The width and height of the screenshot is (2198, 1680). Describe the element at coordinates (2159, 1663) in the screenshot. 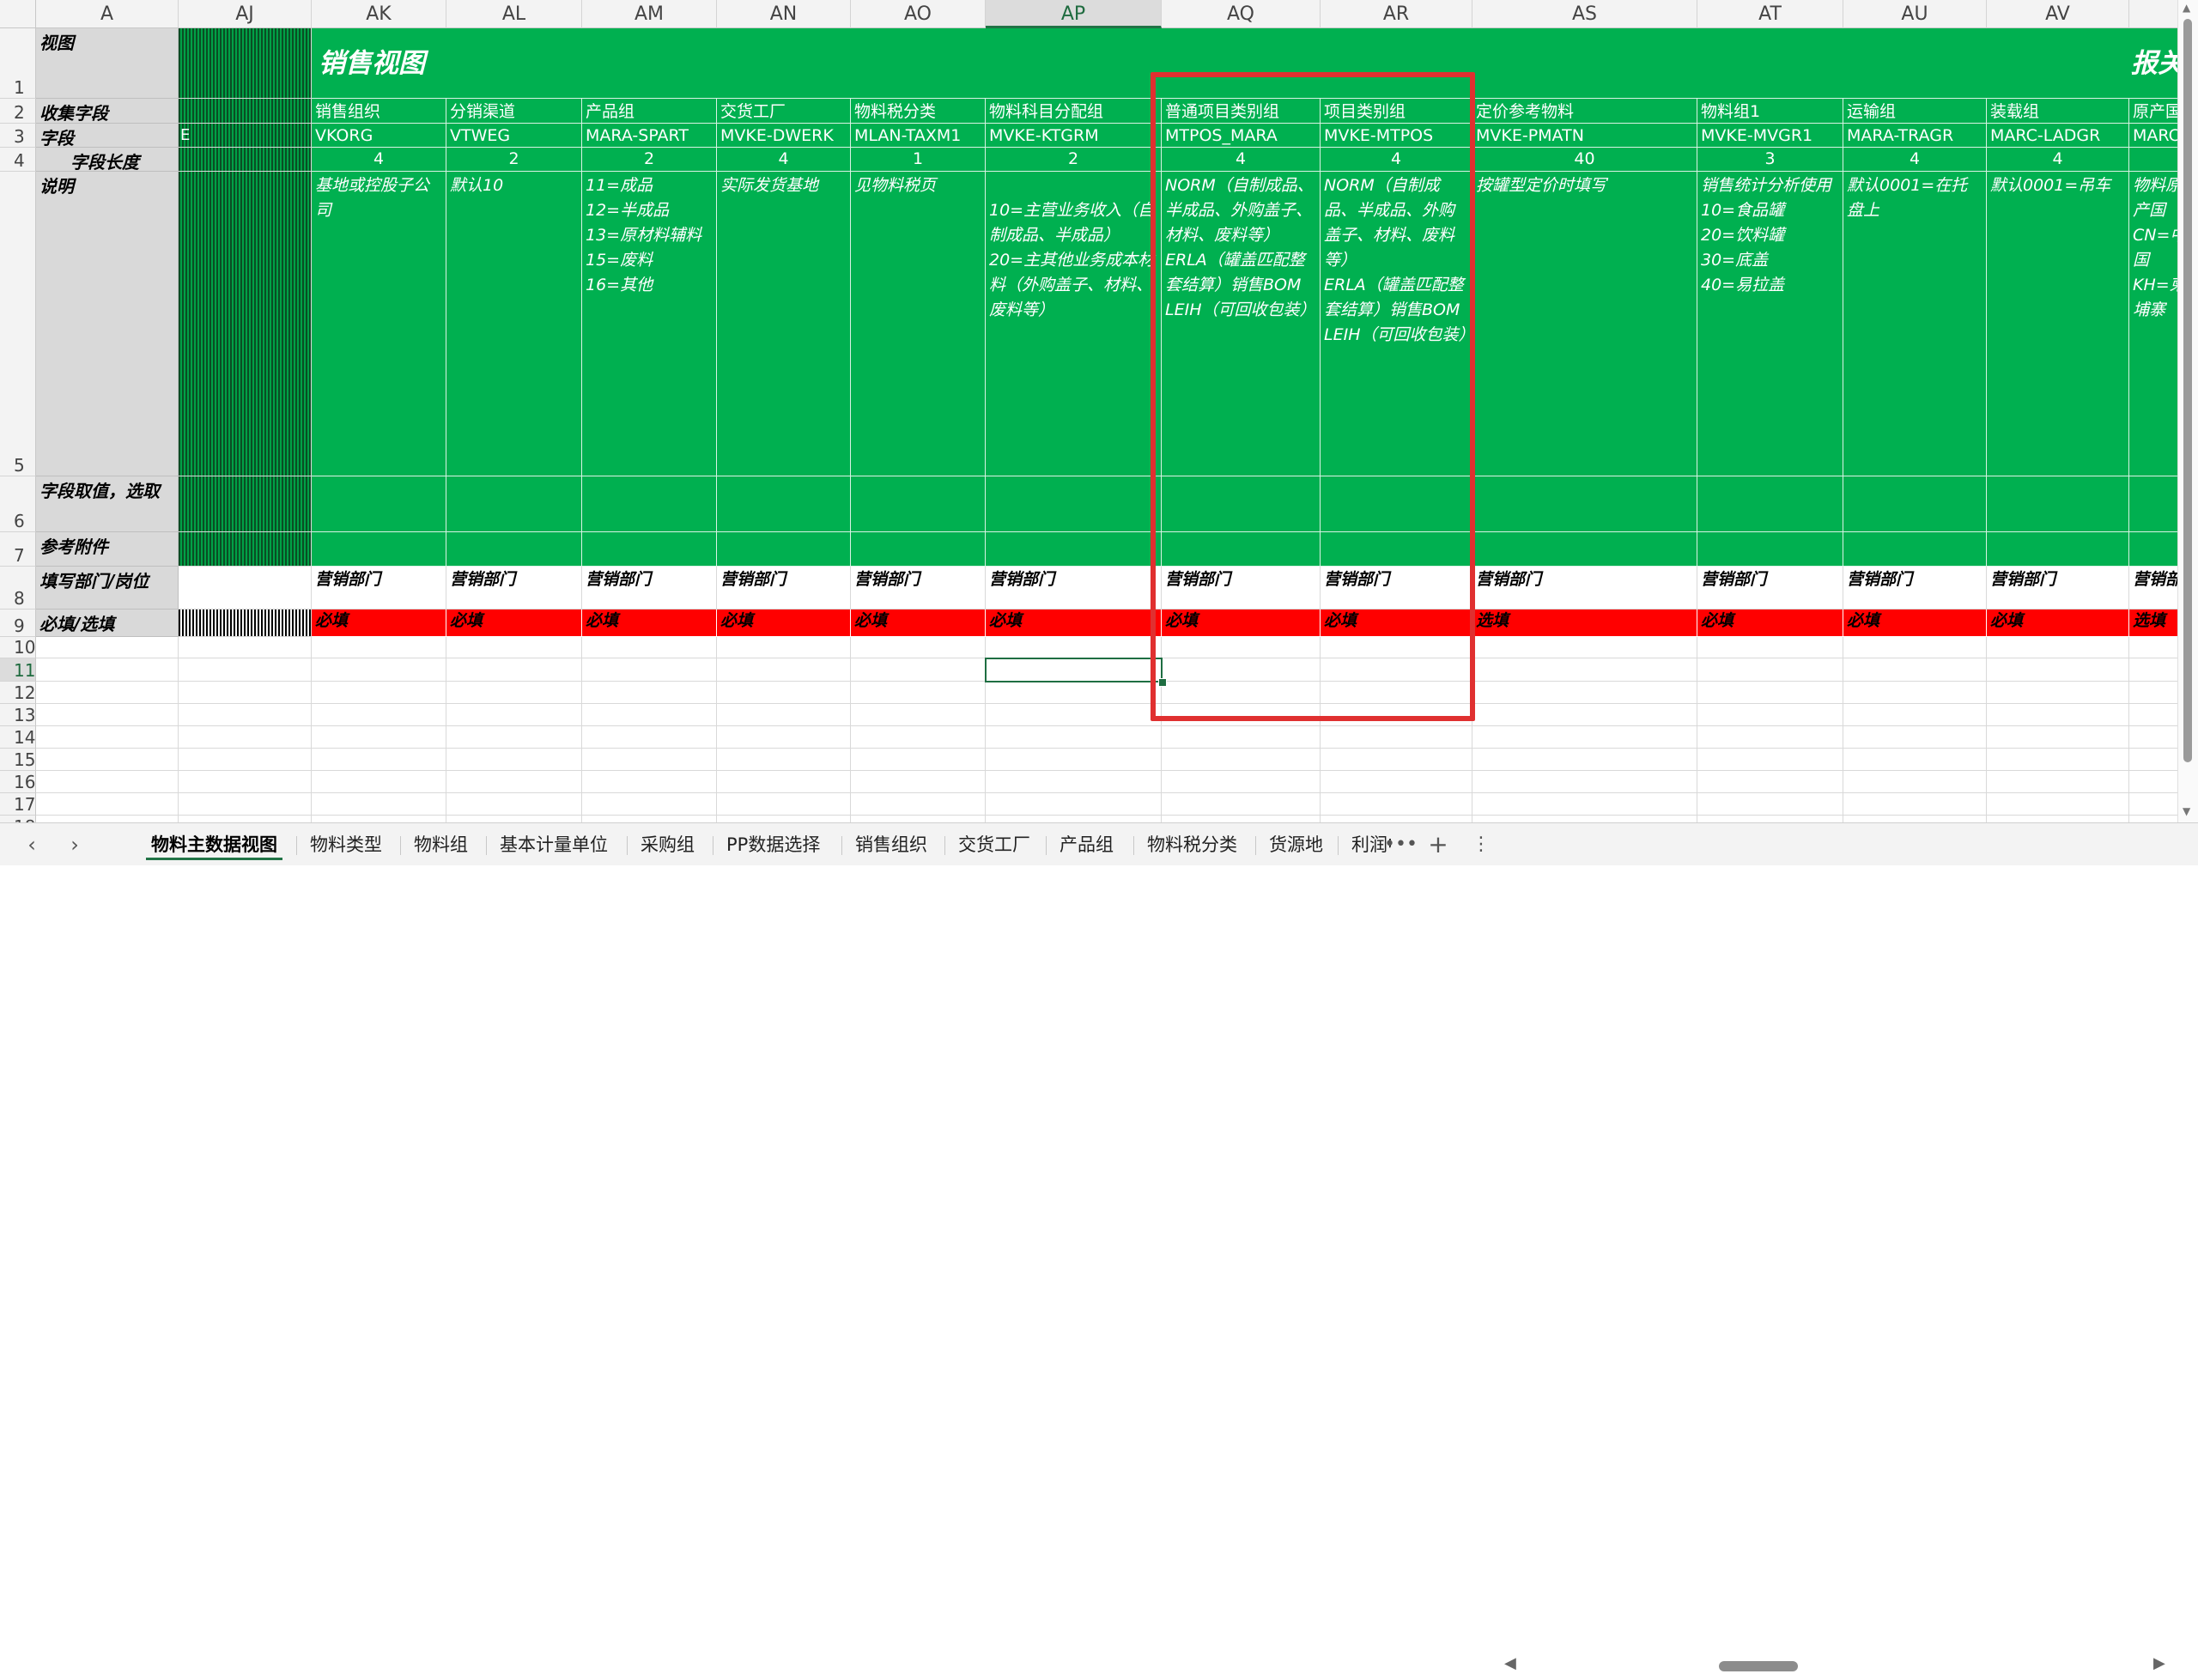

I see `scroll-right-arrow-icon: ▶` at that location.